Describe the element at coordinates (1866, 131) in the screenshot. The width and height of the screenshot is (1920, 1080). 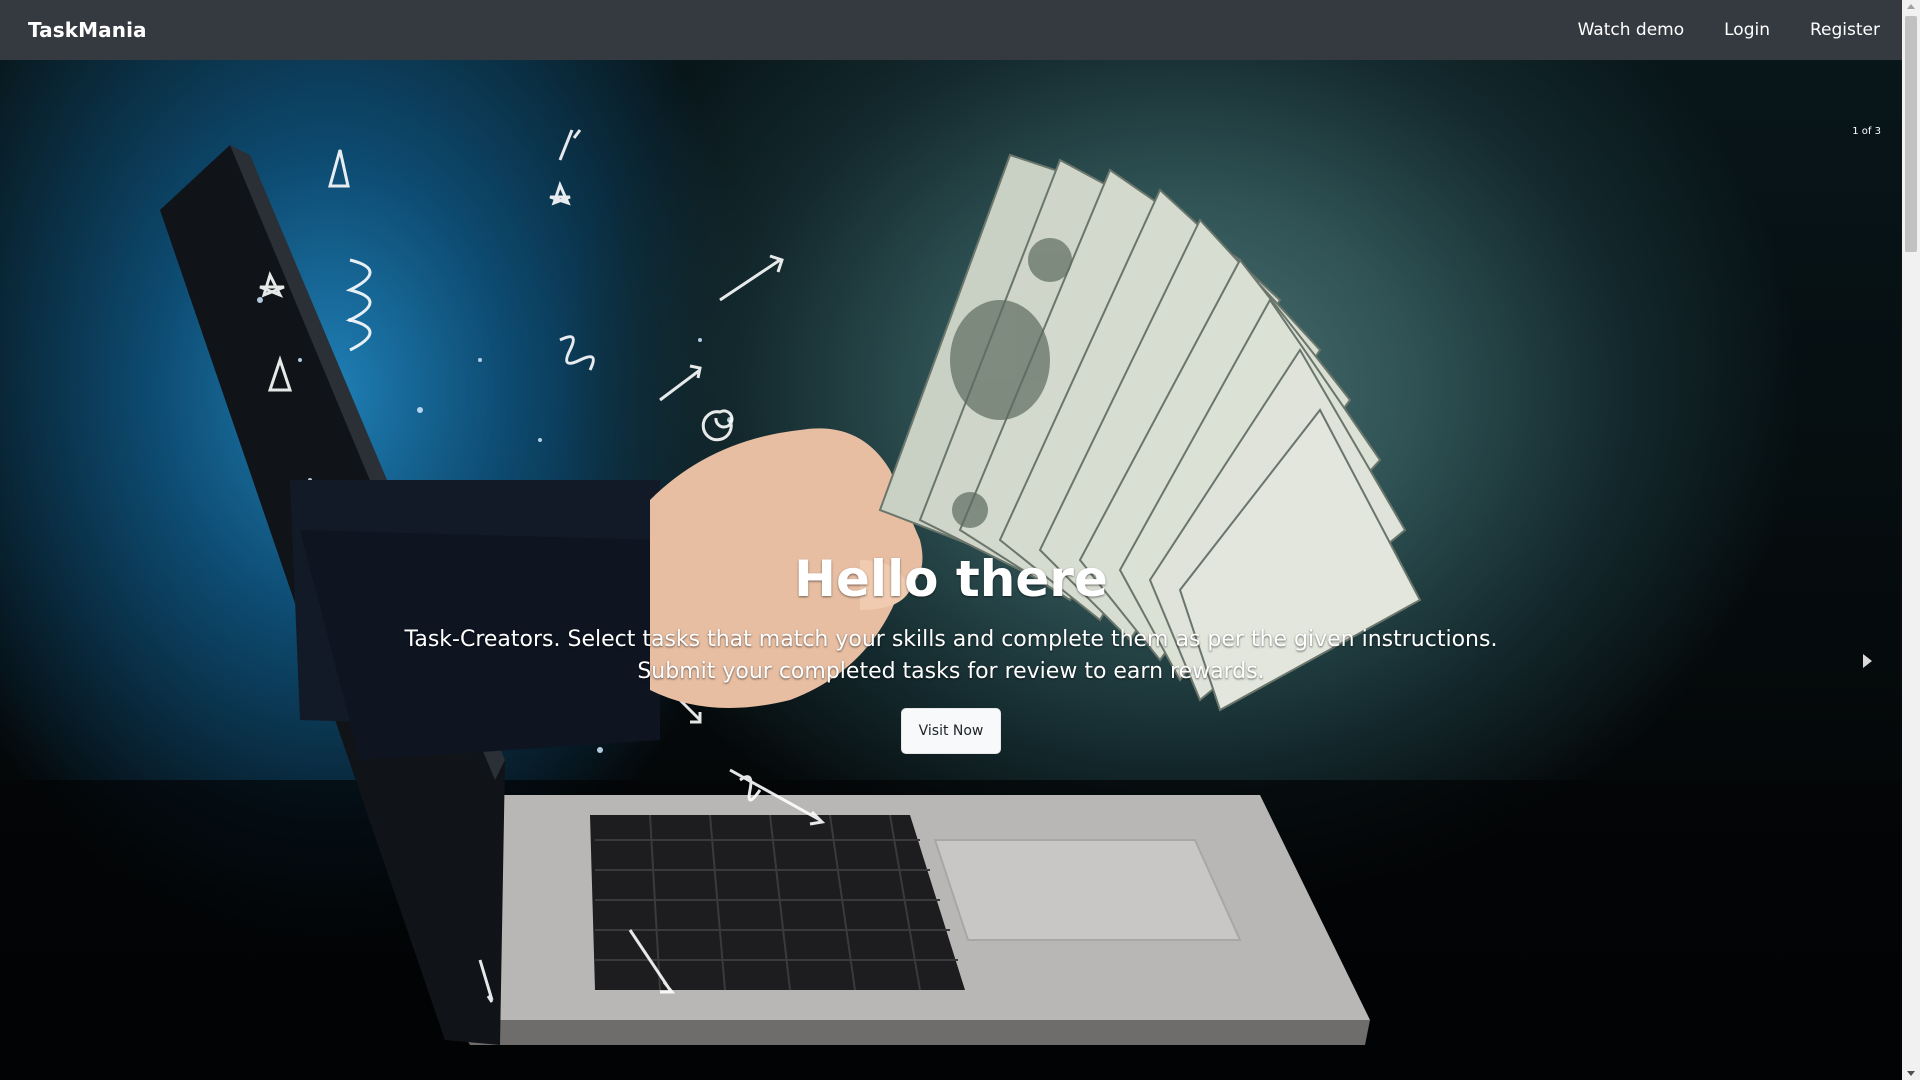
I see `slide-counter: 1 of 3` at that location.